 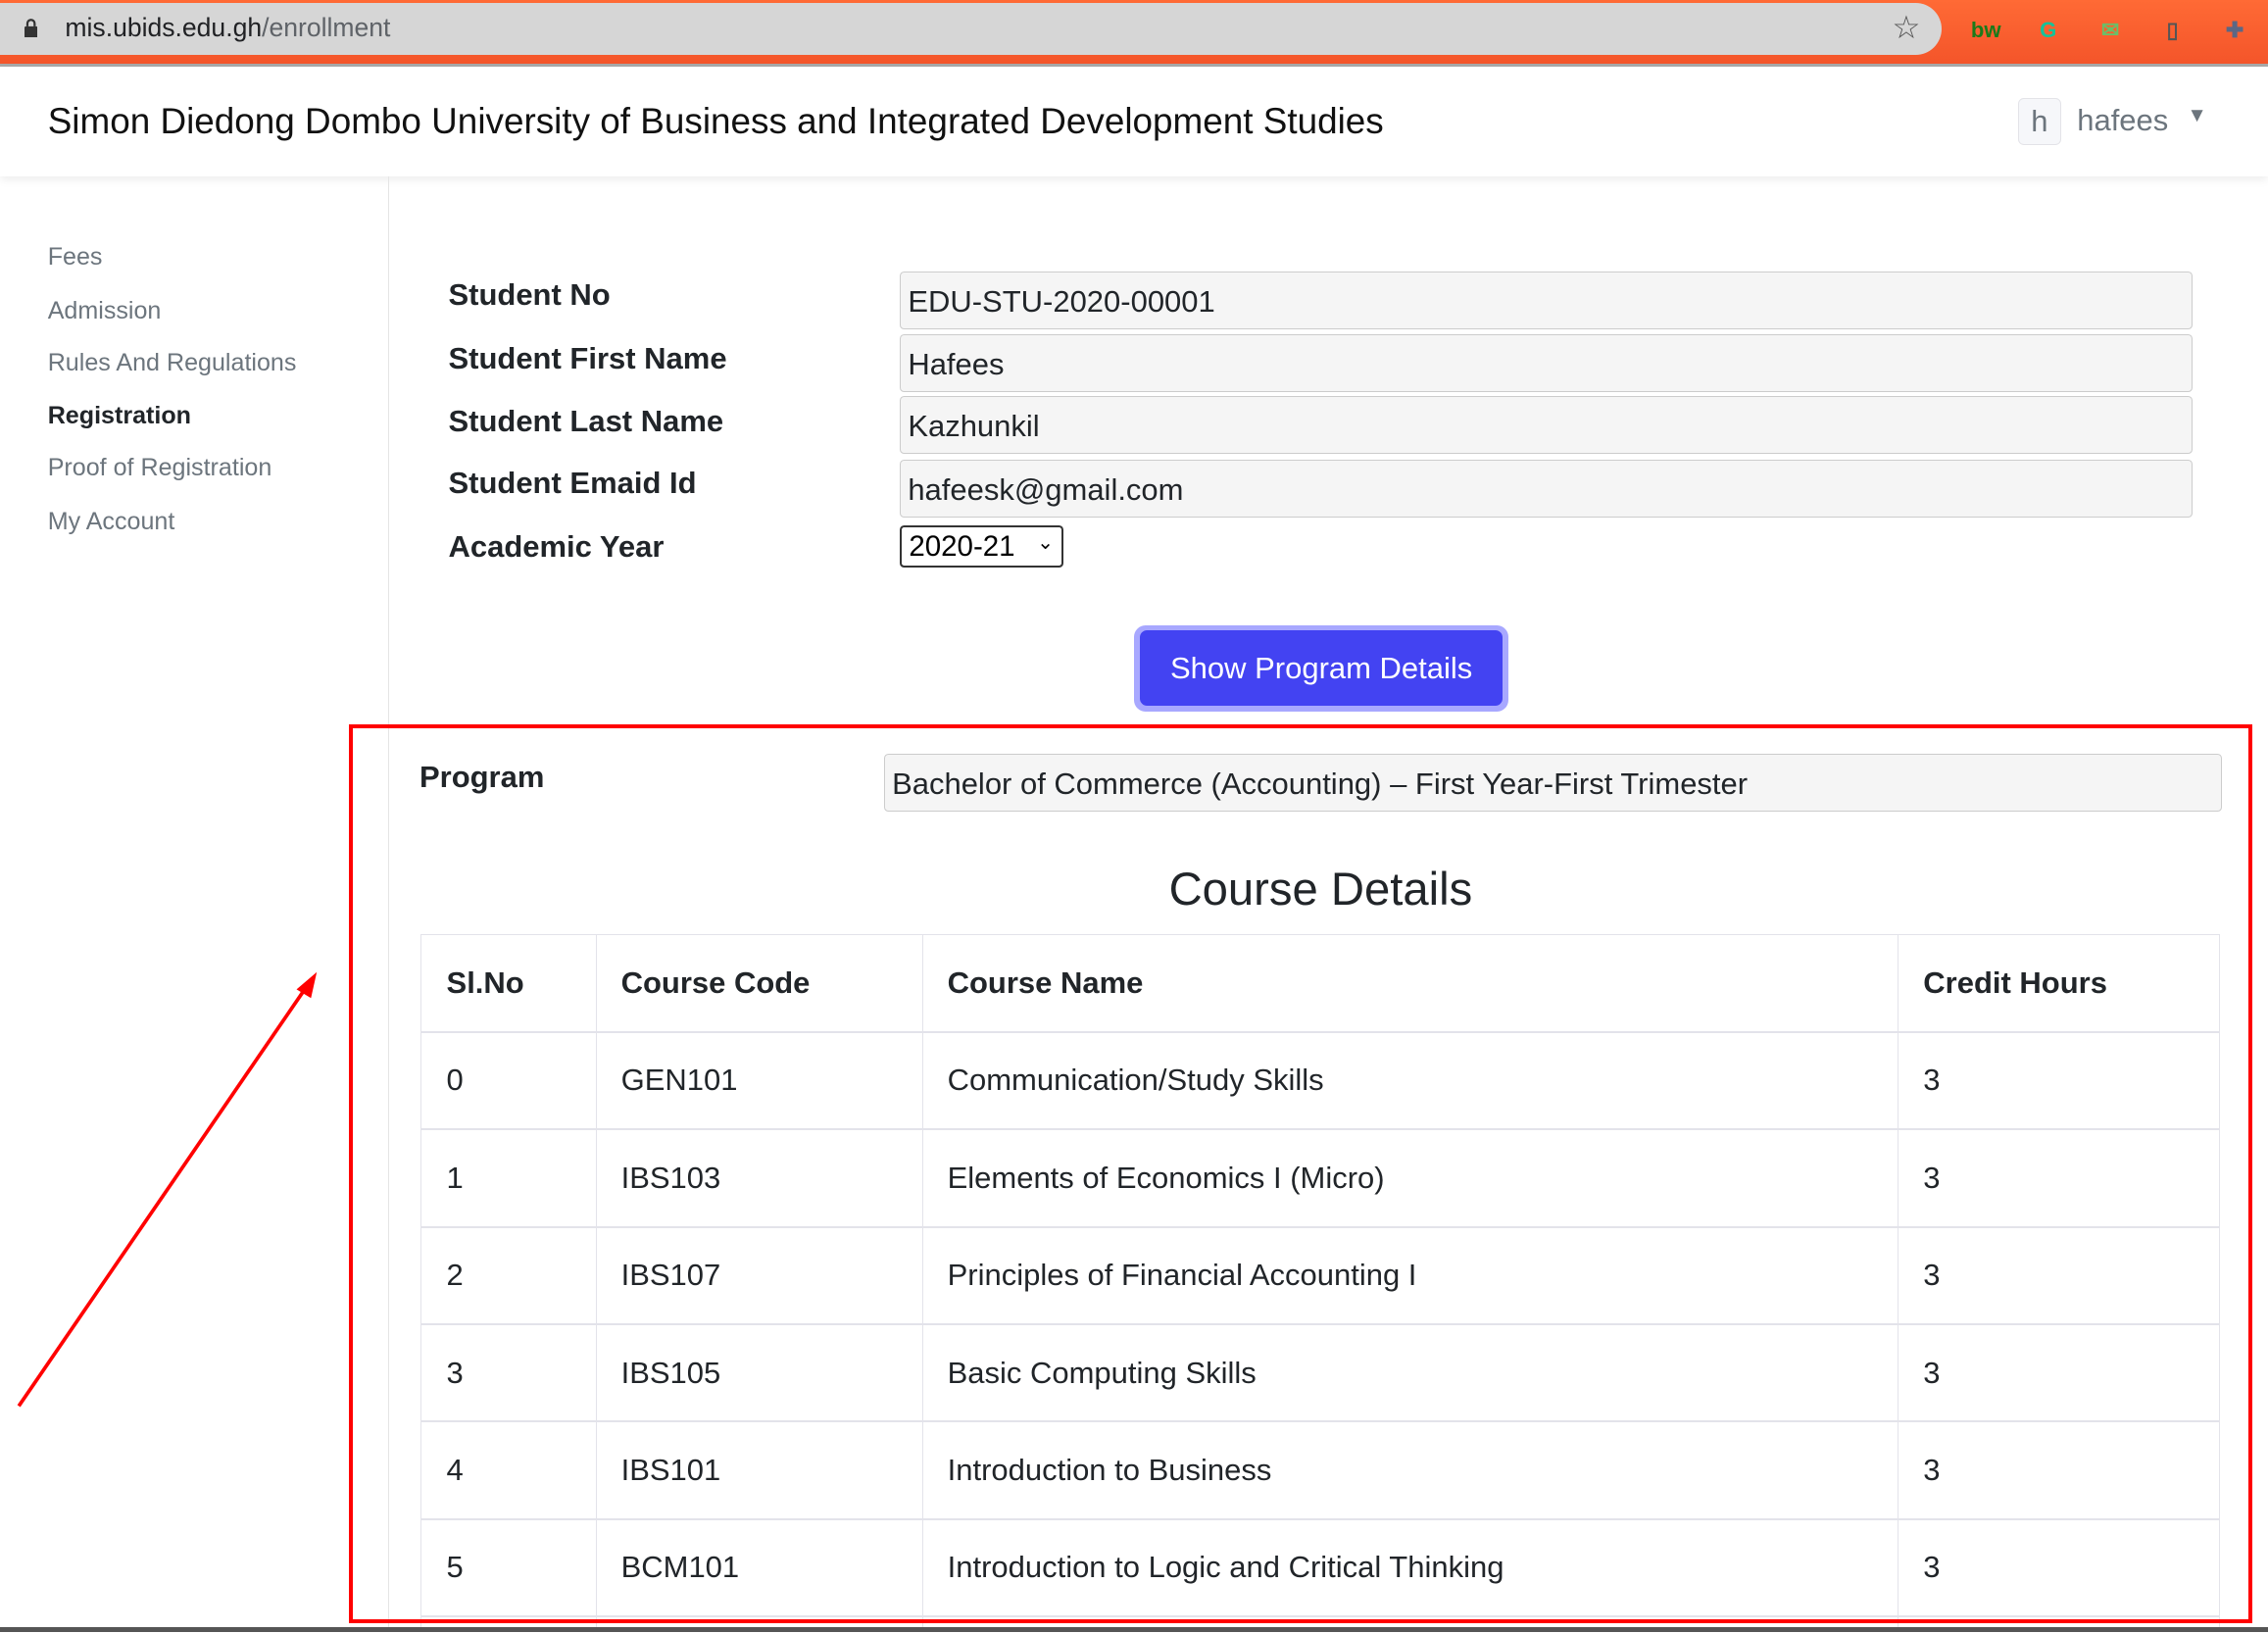 I want to click on url-host: mis.ubids.edu.gh, so click(x=164, y=28).